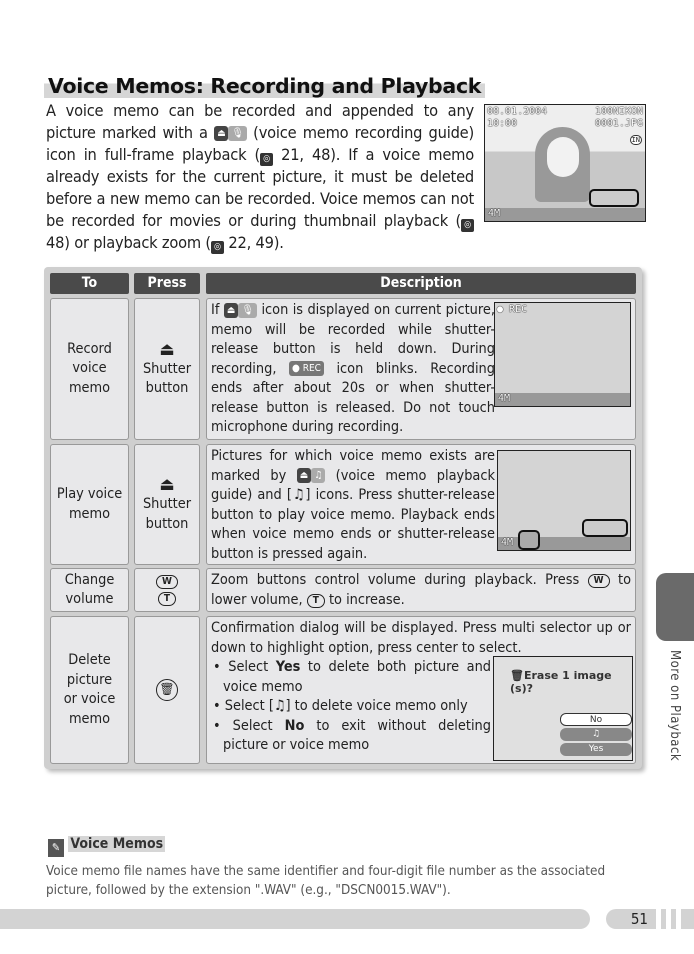 This screenshot has height=954, width=694. What do you see at coordinates (631, 919) in the screenshot?
I see `page-number: 51` at bounding box center [631, 919].